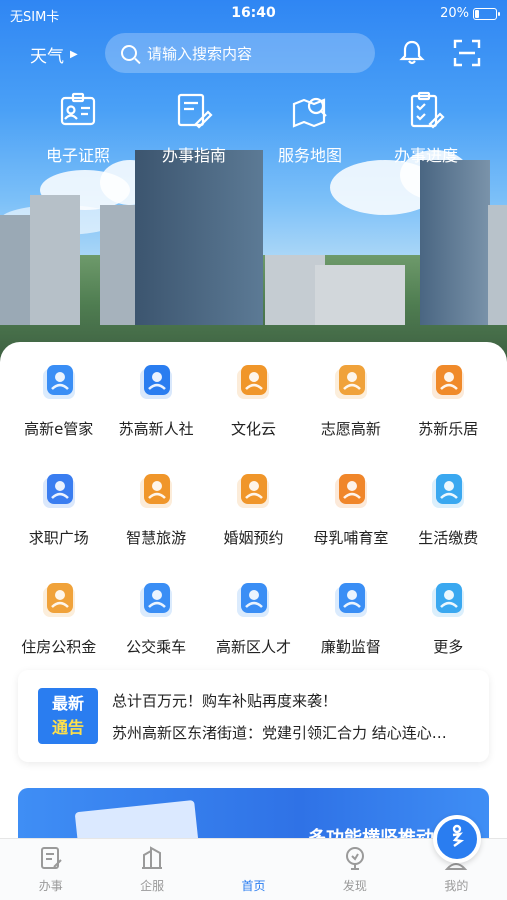  I want to click on service-item-10: 住房公积金, so click(58, 617).